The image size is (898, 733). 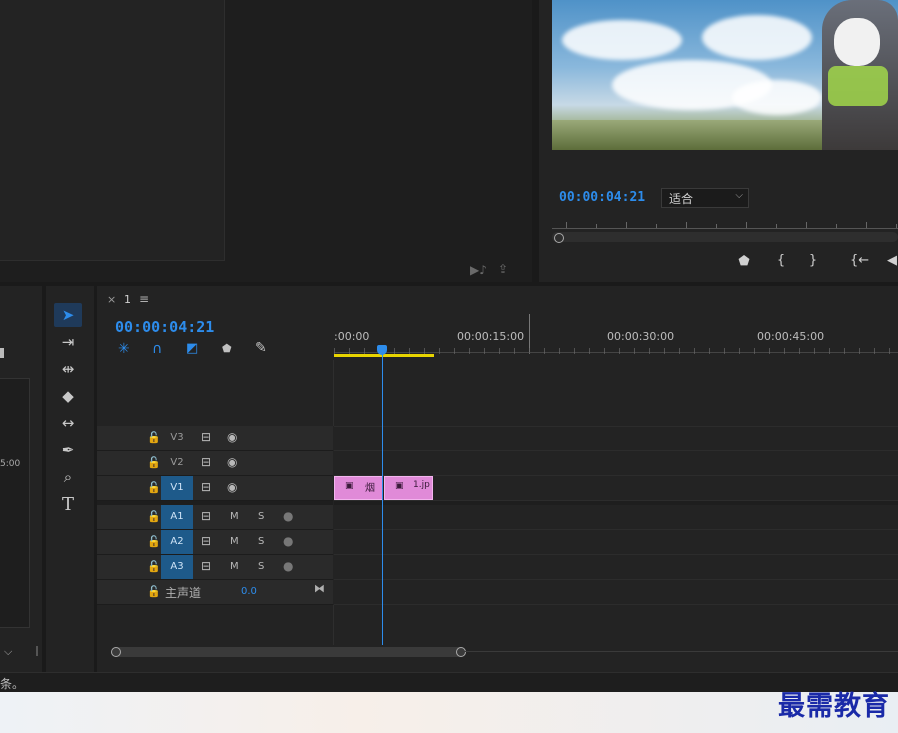 I want to click on playhead-line, so click(x=382, y=498).